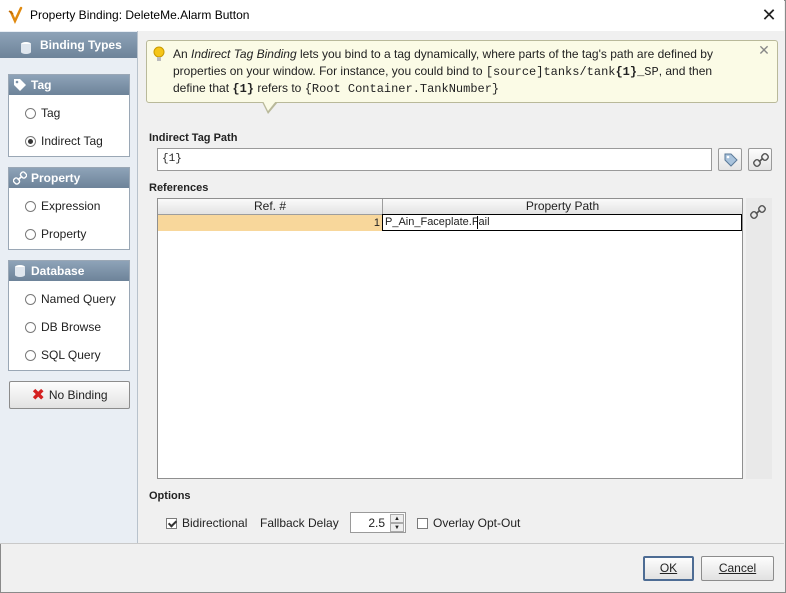 This screenshot has width=786, height=593. I want to click on overlay-optout-checkbox-row: Overlay Opt-Out, so click(468, 523).